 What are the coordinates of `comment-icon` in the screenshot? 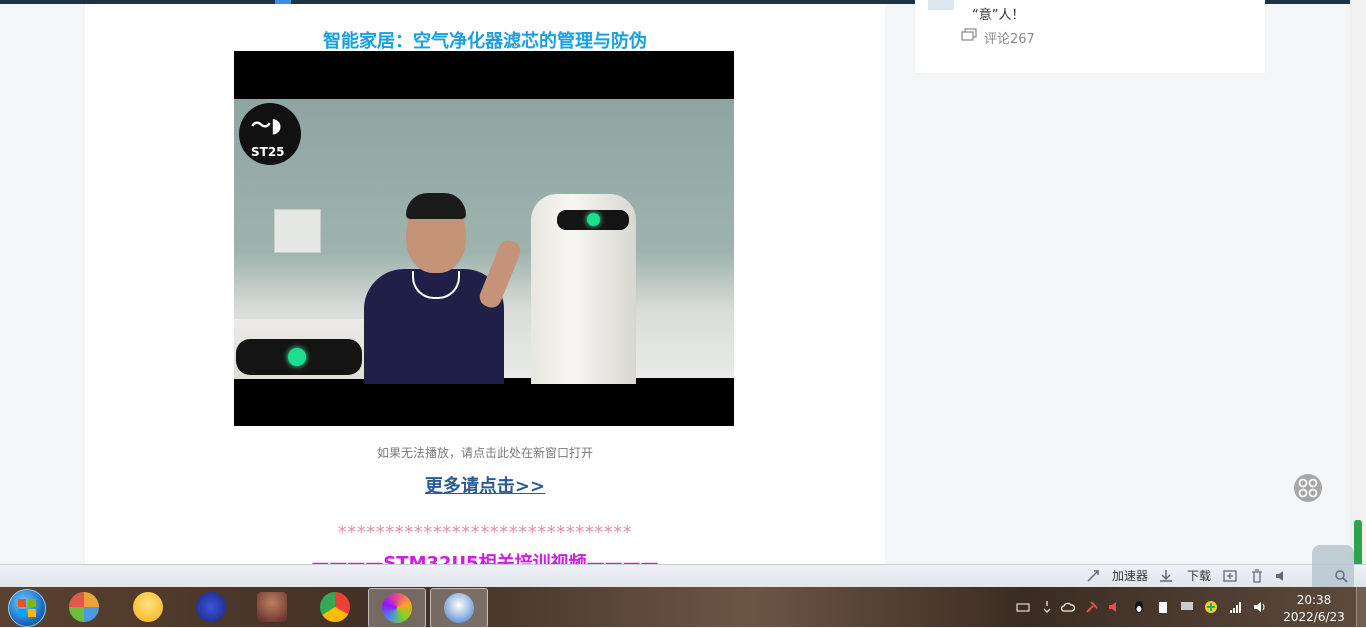 It's located at (969, 34).